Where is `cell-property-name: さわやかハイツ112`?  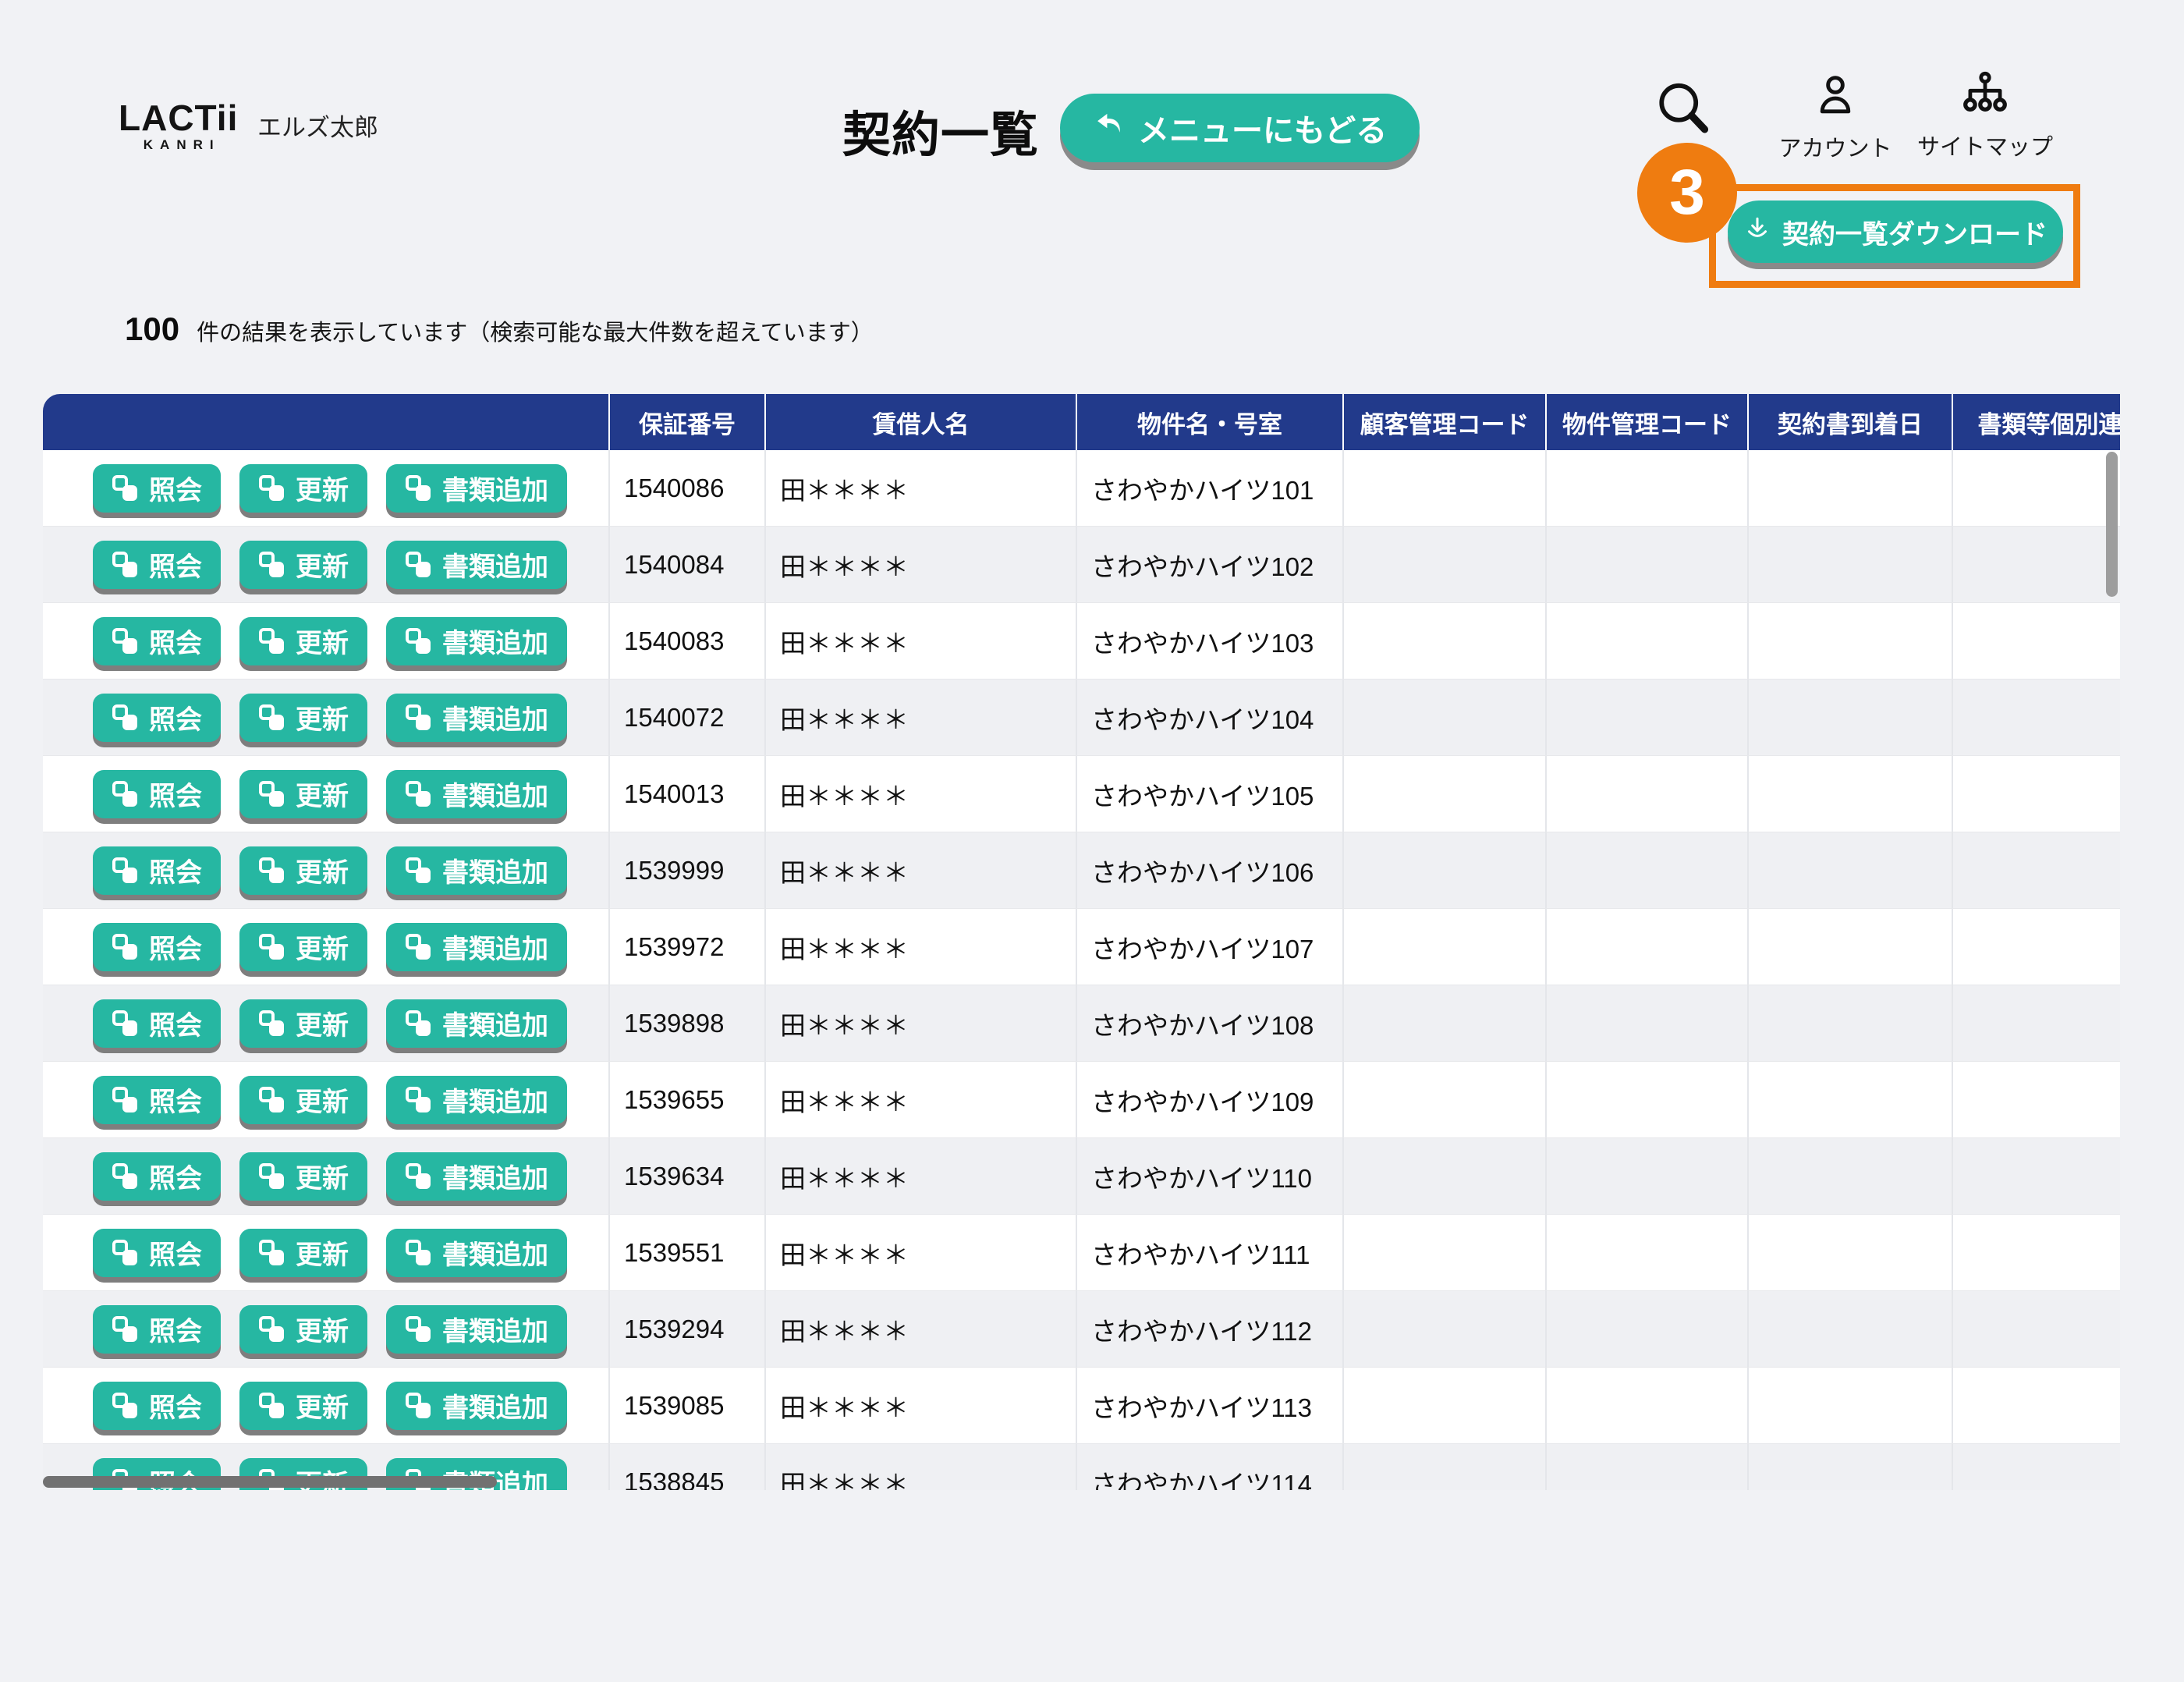
cell-property-name: さわやかハイツ112 is located at coordinates (1211, 1329).